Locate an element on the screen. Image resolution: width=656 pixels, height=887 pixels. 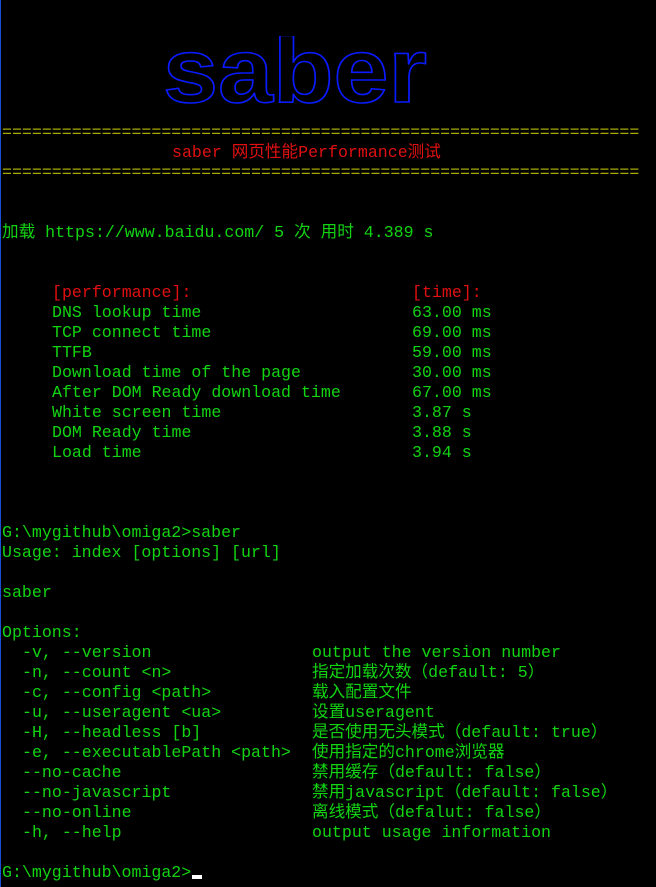
option-flag: --no-cache is located at coordinates (72, 772).